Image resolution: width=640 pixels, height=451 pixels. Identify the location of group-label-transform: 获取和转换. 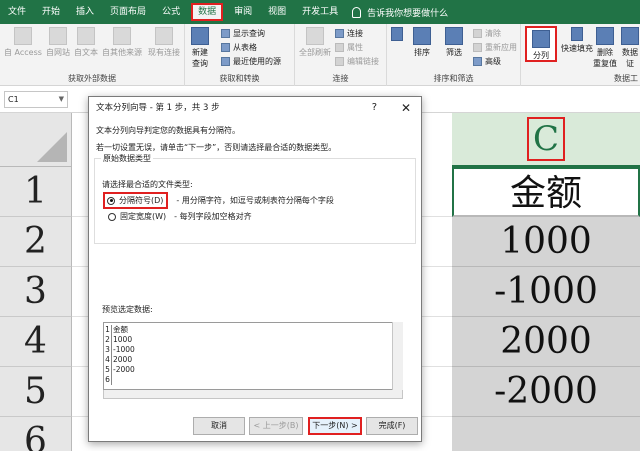
(239, 78).